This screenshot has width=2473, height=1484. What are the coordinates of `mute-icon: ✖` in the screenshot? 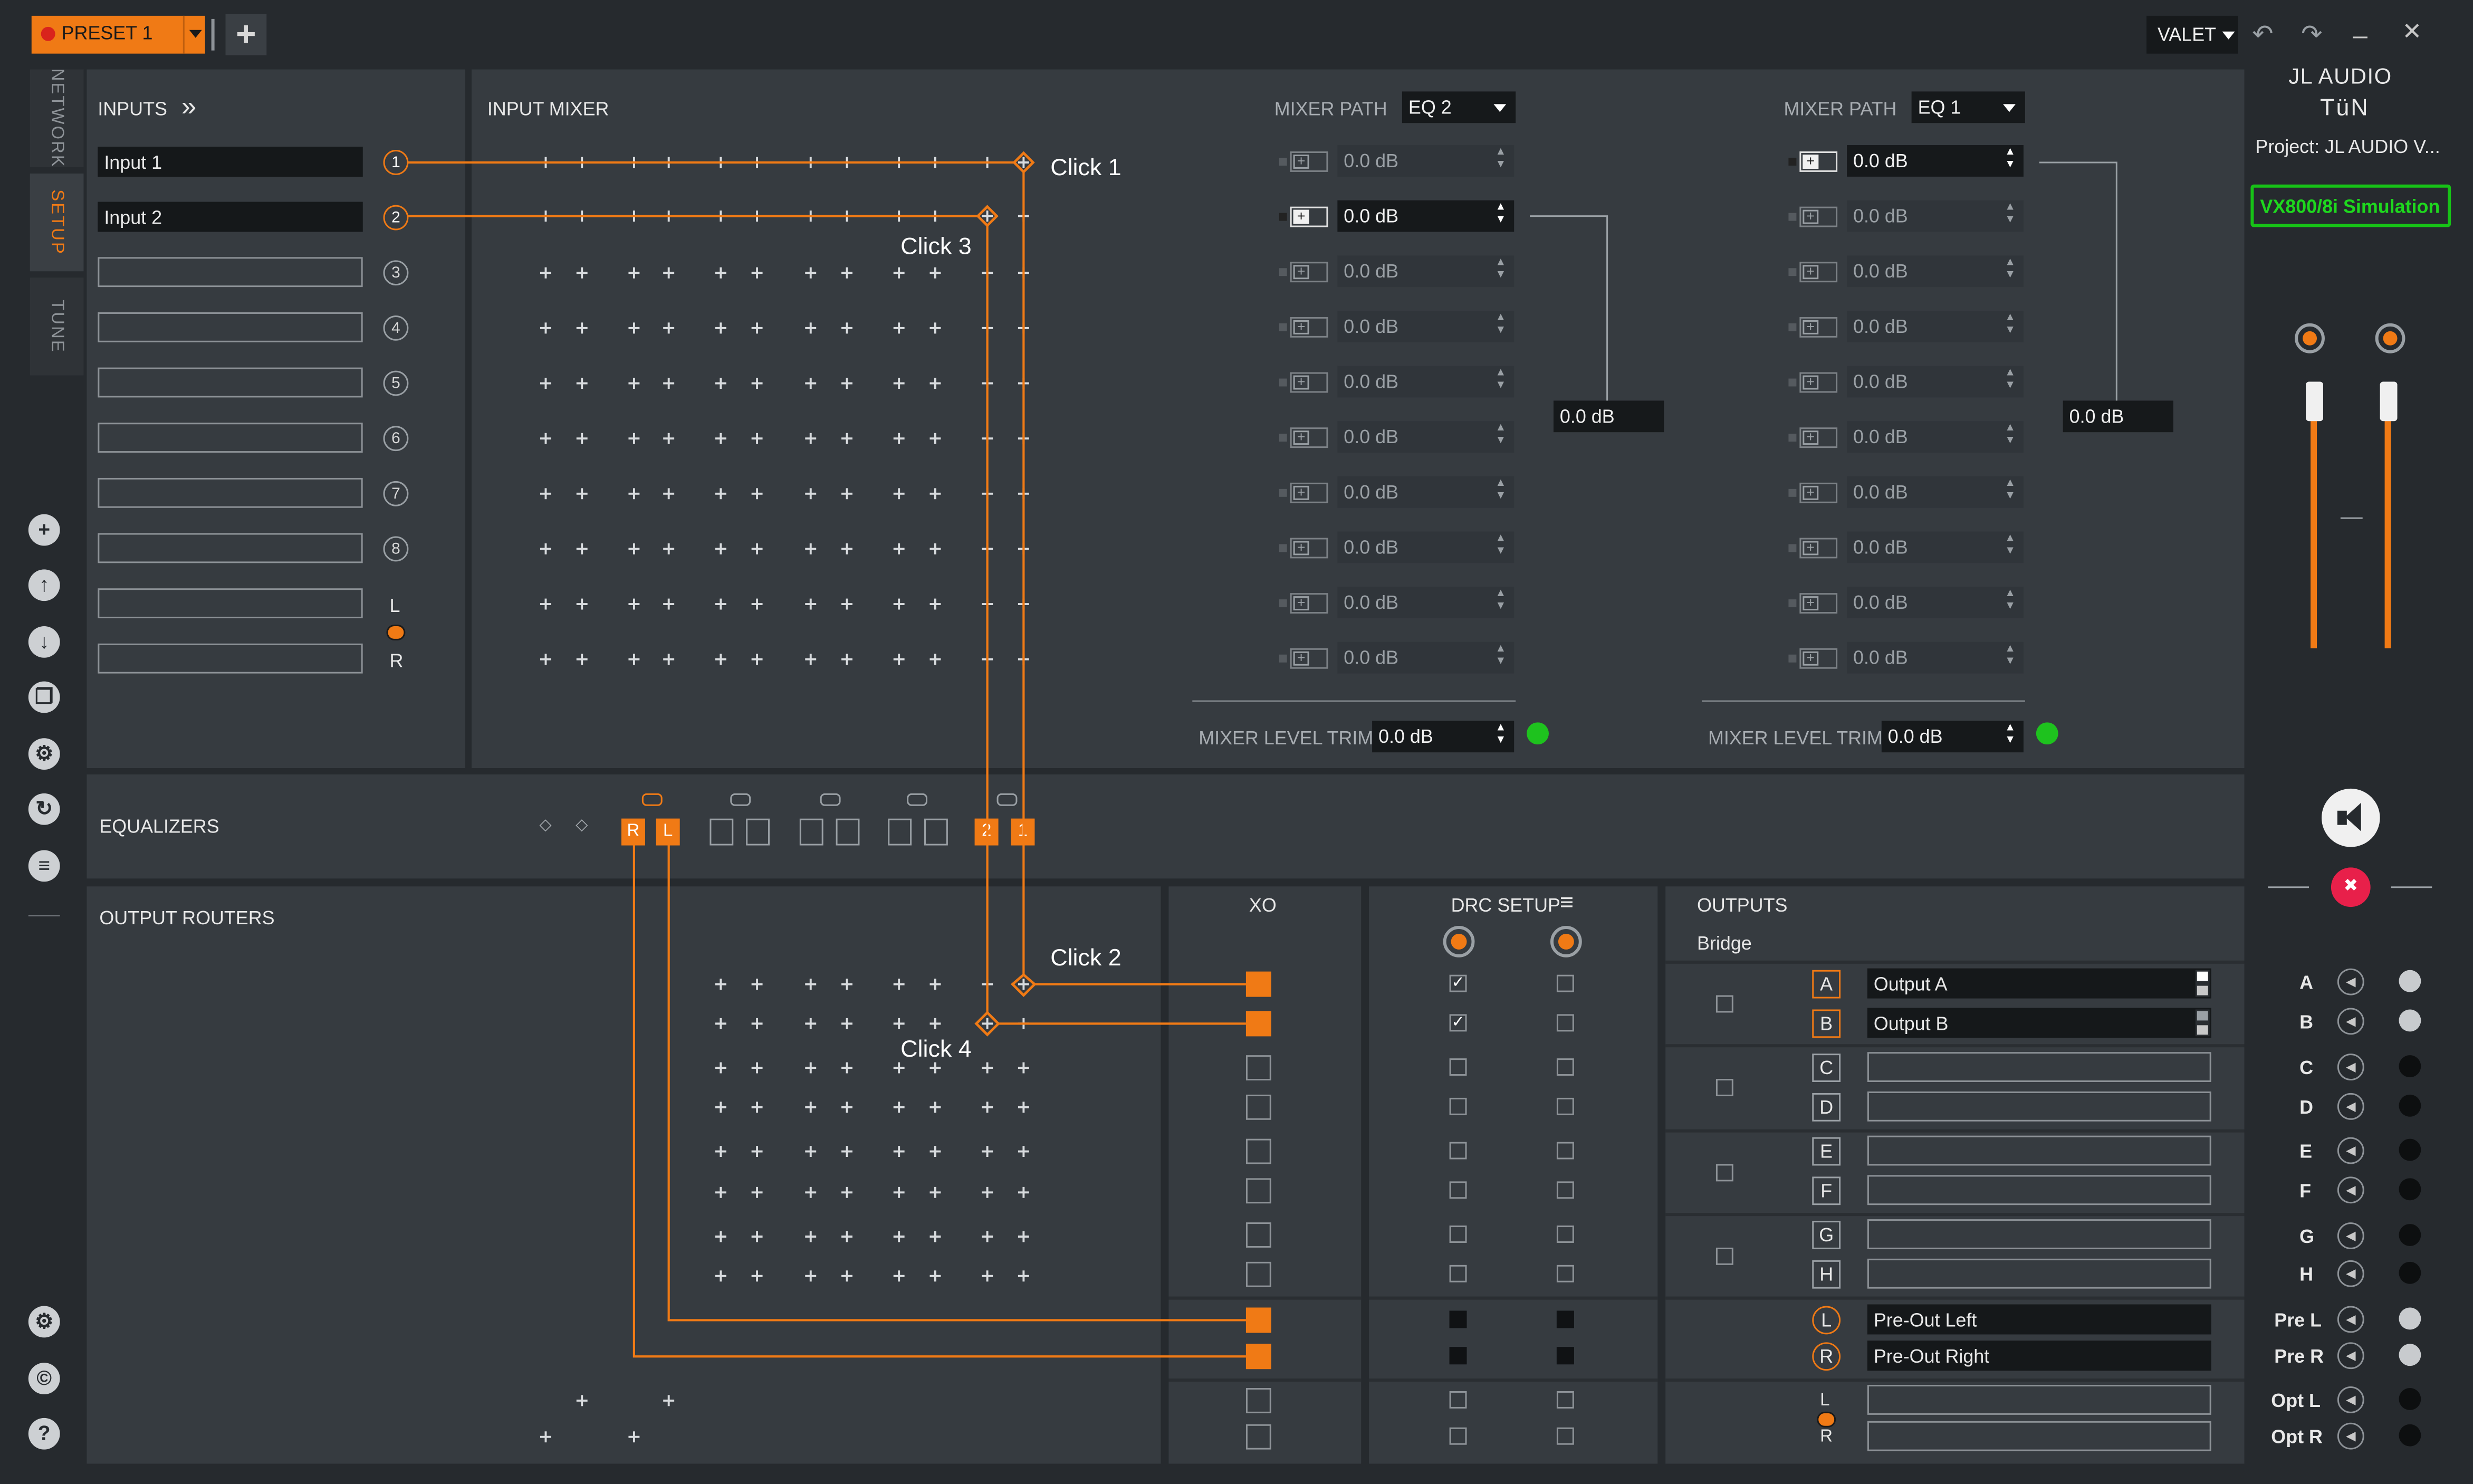 It's located at (2351, 887).